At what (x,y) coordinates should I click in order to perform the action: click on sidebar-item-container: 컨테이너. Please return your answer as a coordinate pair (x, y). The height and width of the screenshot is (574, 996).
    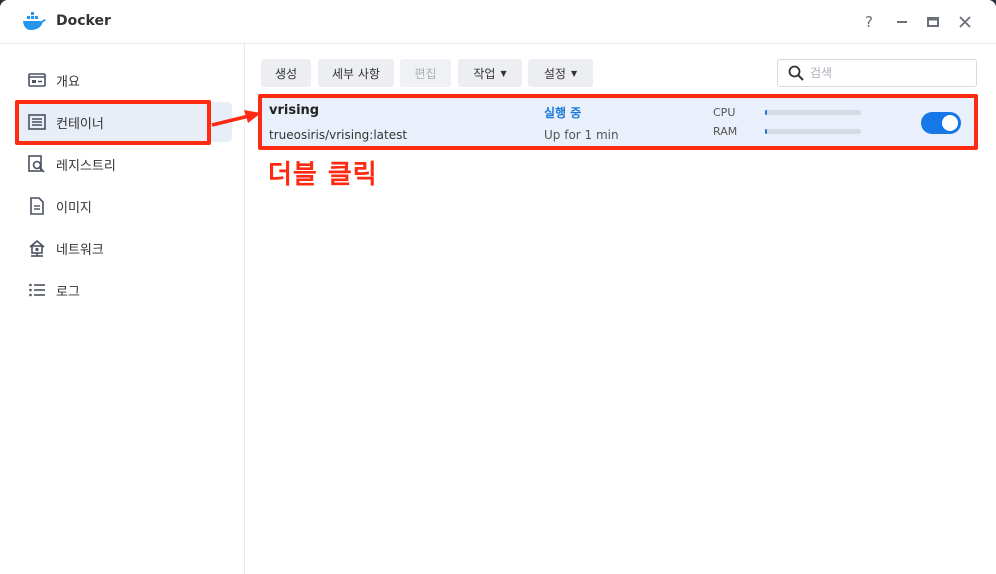
    Looking at the image, I should click on (125, 122).